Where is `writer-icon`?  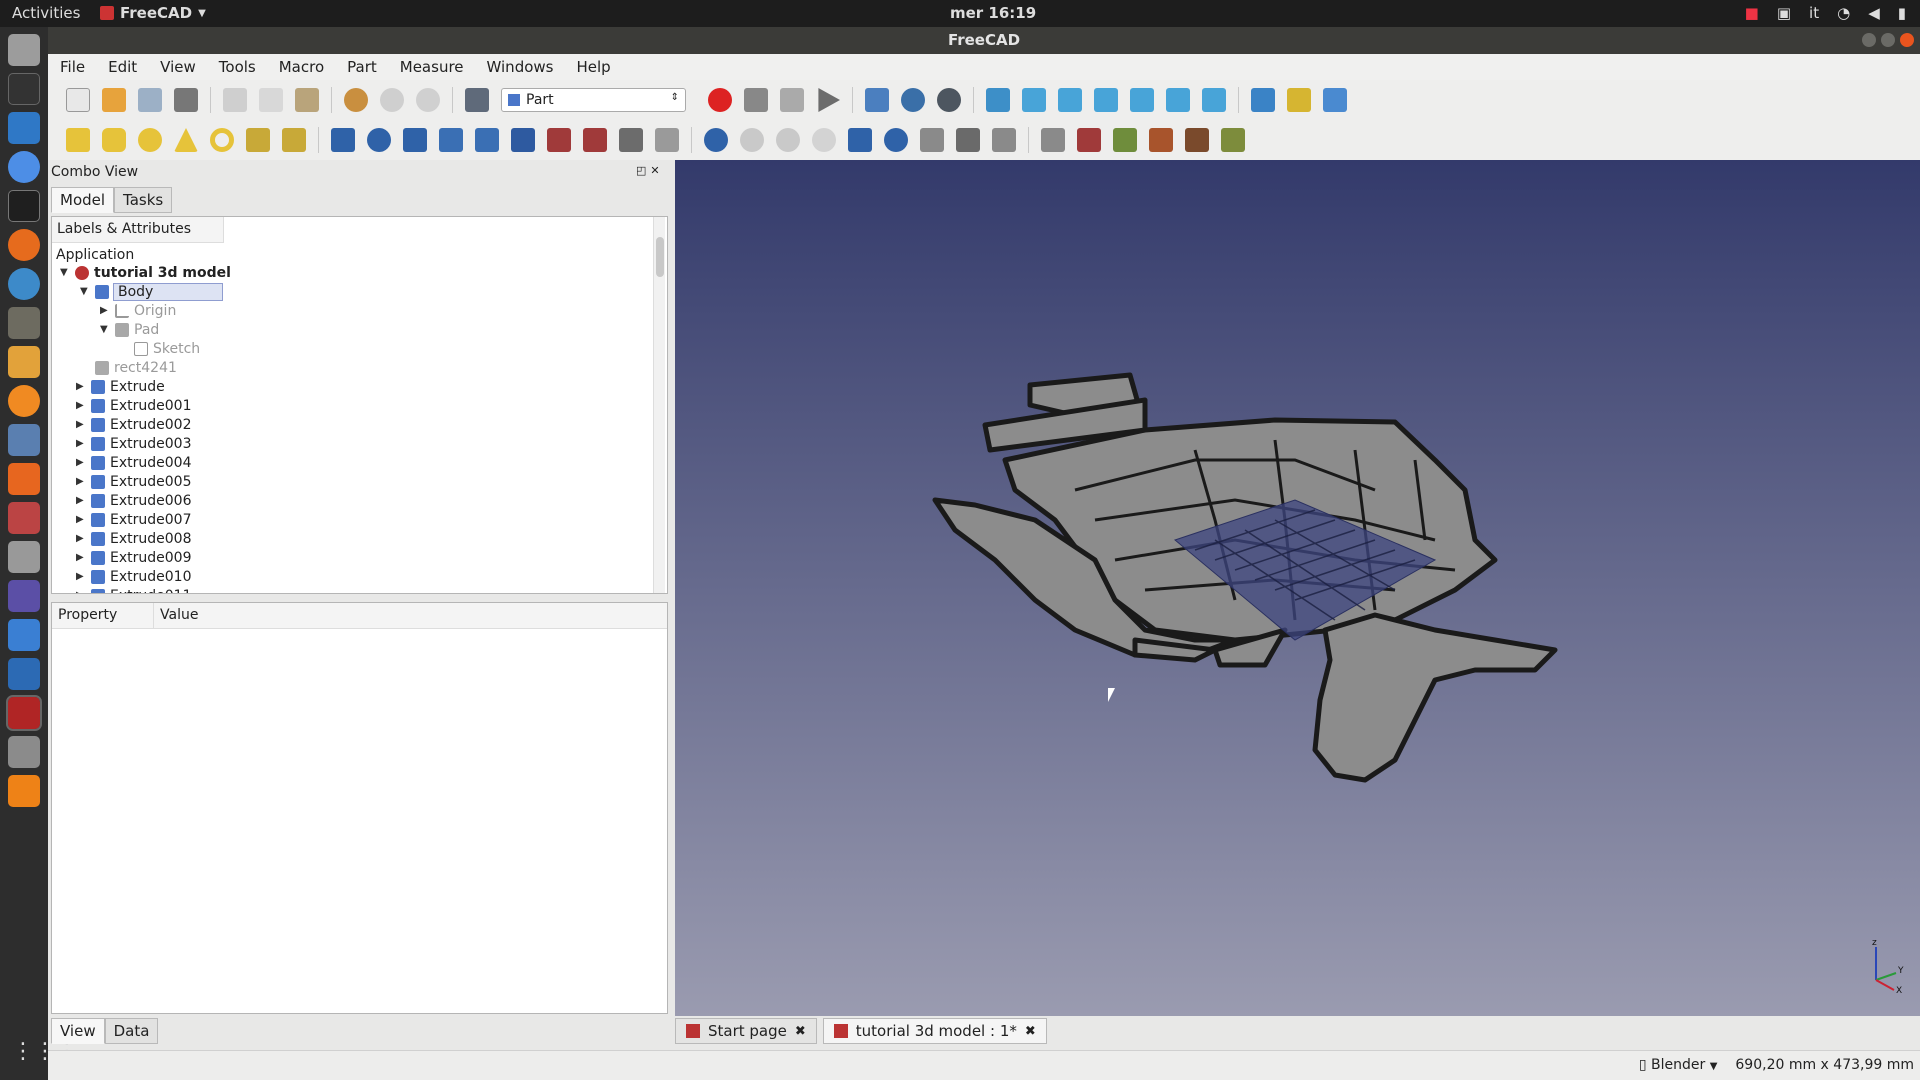 writer-icon is located at coordinates (24, 128).